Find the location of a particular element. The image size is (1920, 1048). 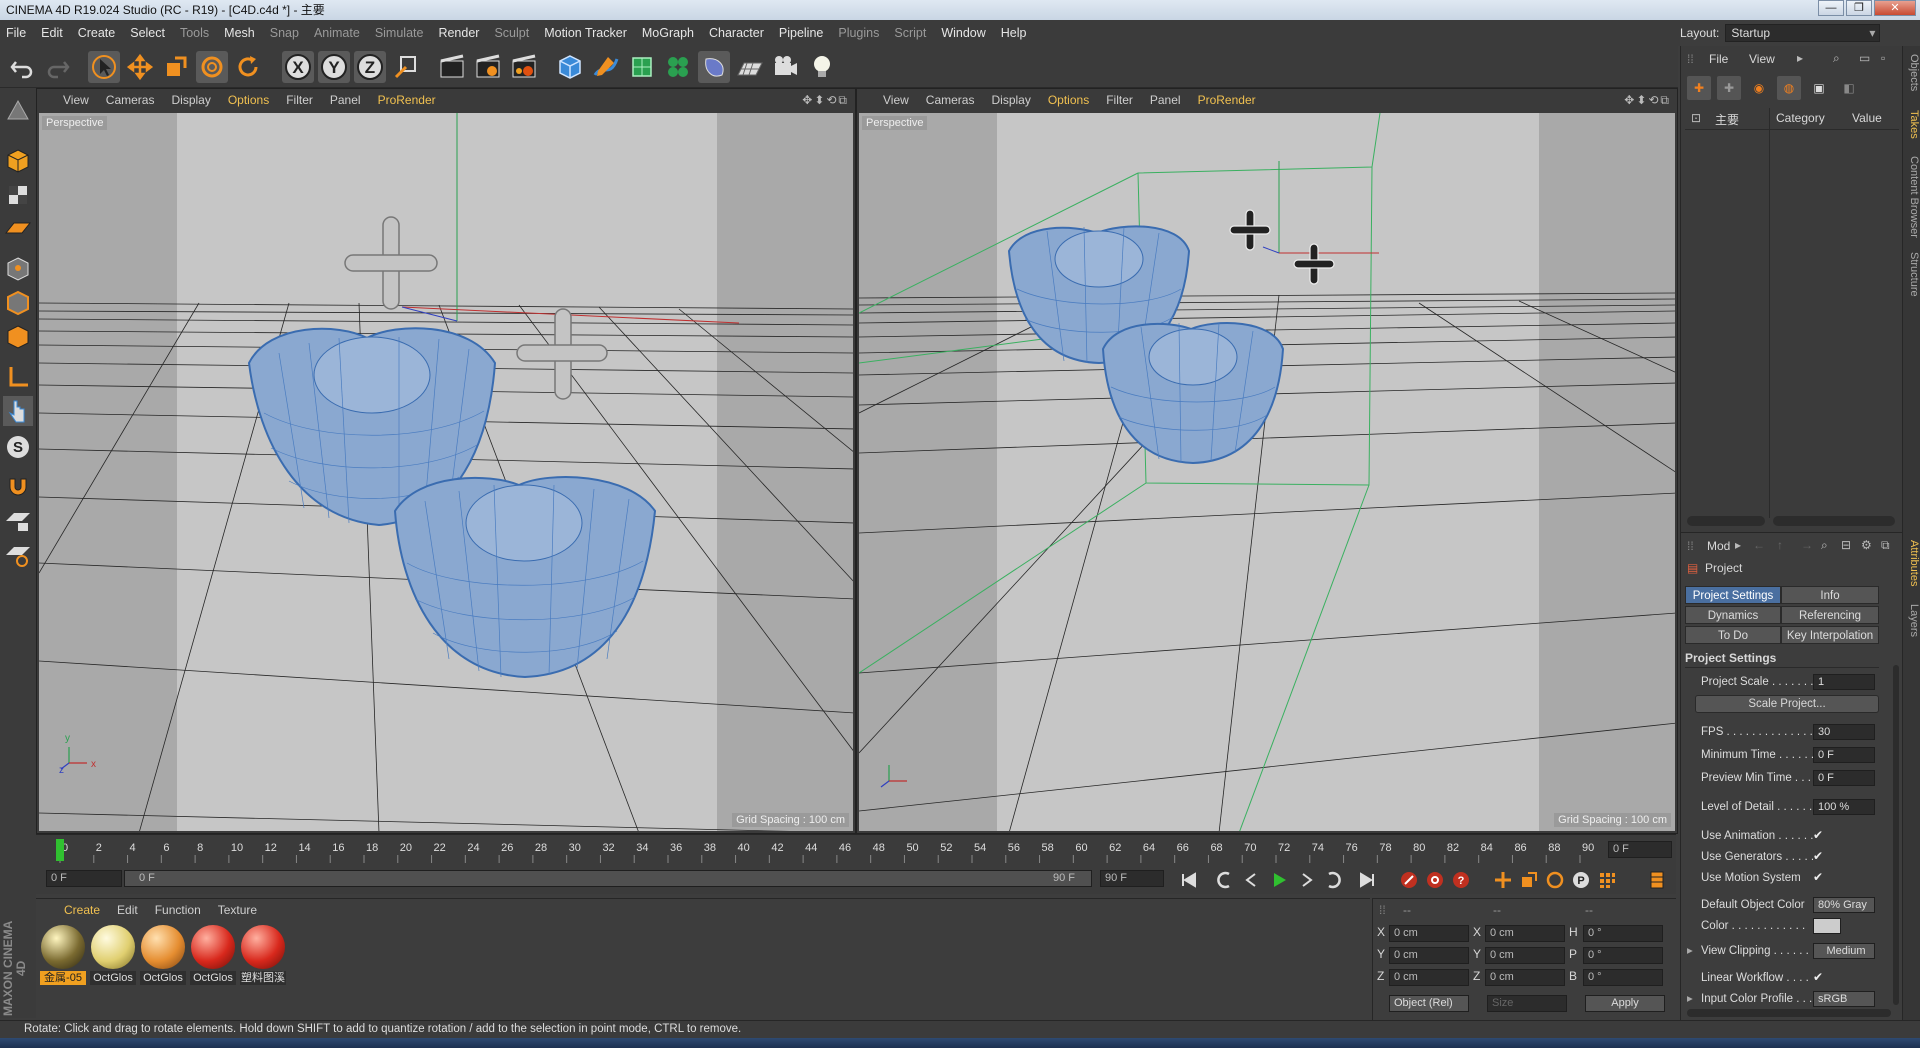

objects-menu-file: File is located at coordinates (1718, 59).